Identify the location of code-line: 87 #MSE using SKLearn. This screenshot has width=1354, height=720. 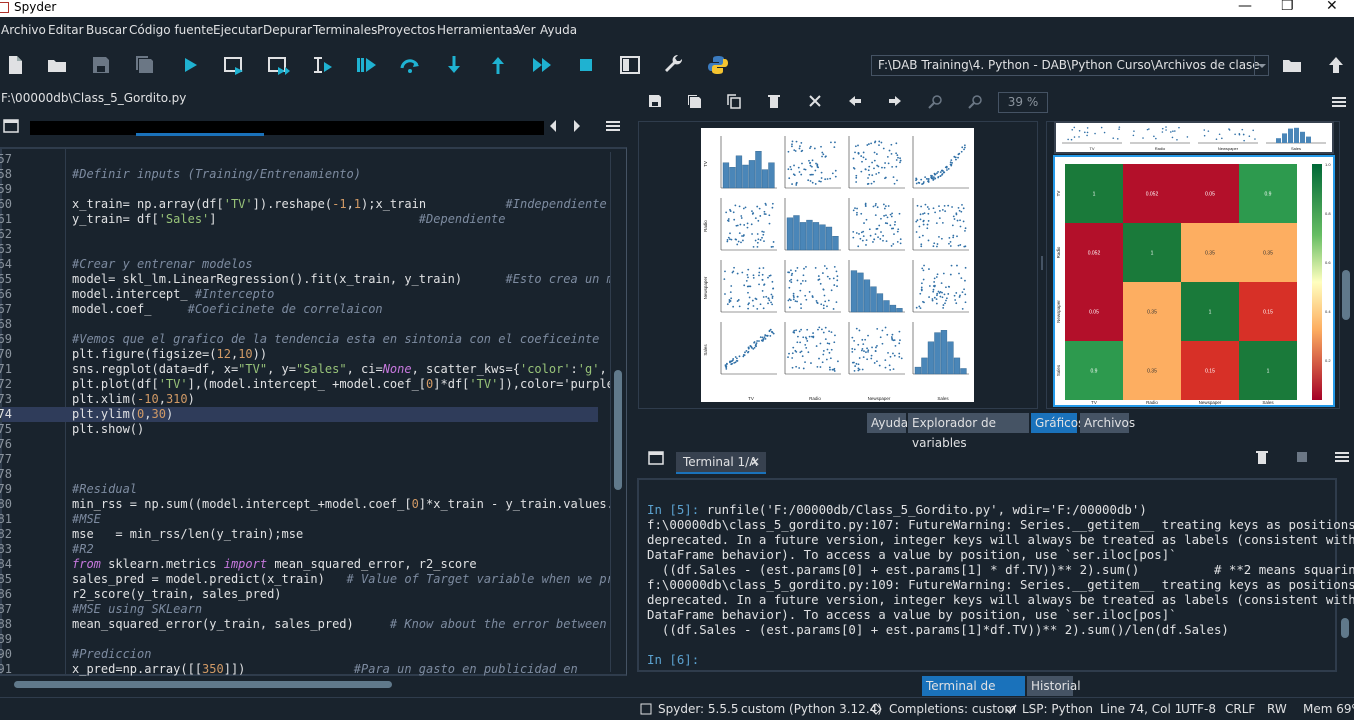
(299, 609).